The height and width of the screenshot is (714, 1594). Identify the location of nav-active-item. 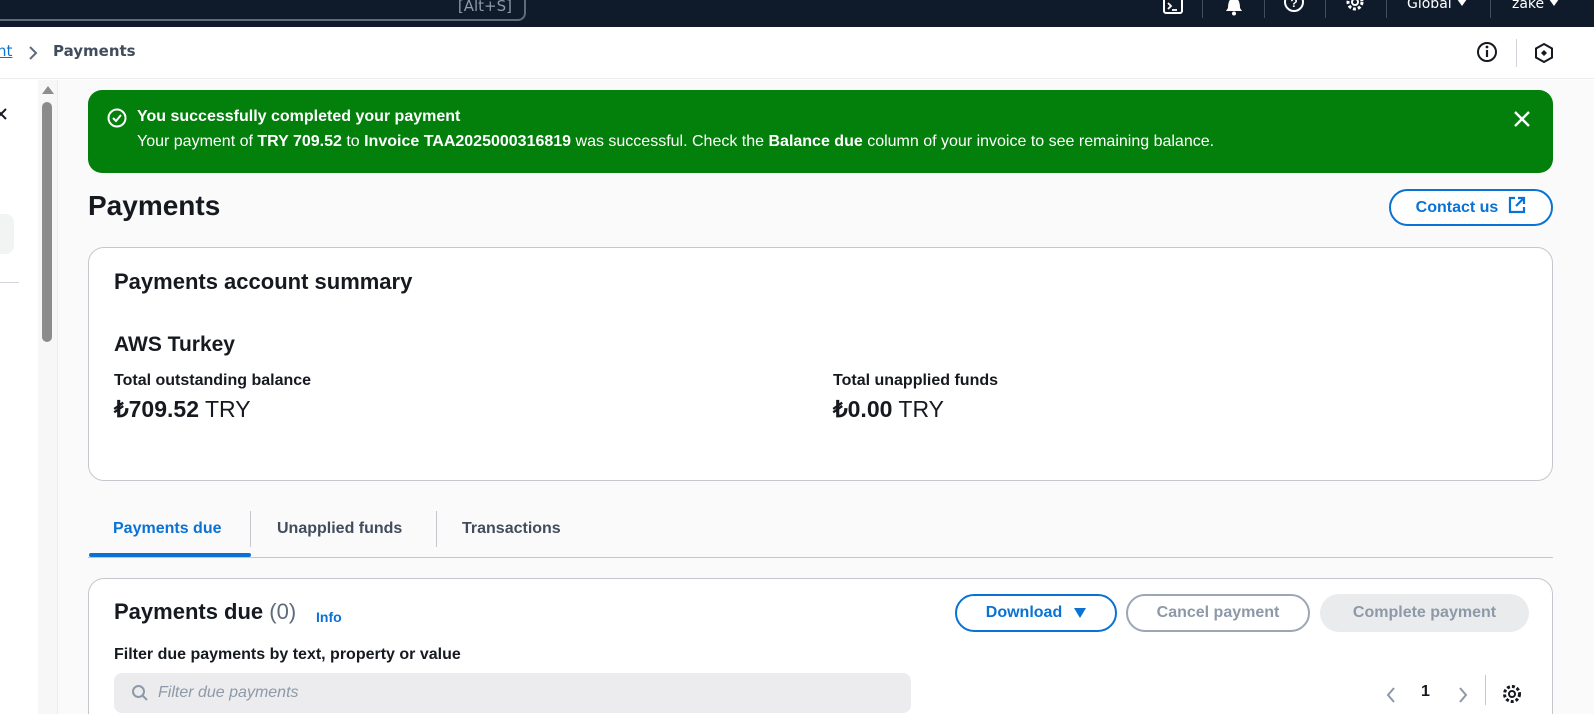
(7, 234).